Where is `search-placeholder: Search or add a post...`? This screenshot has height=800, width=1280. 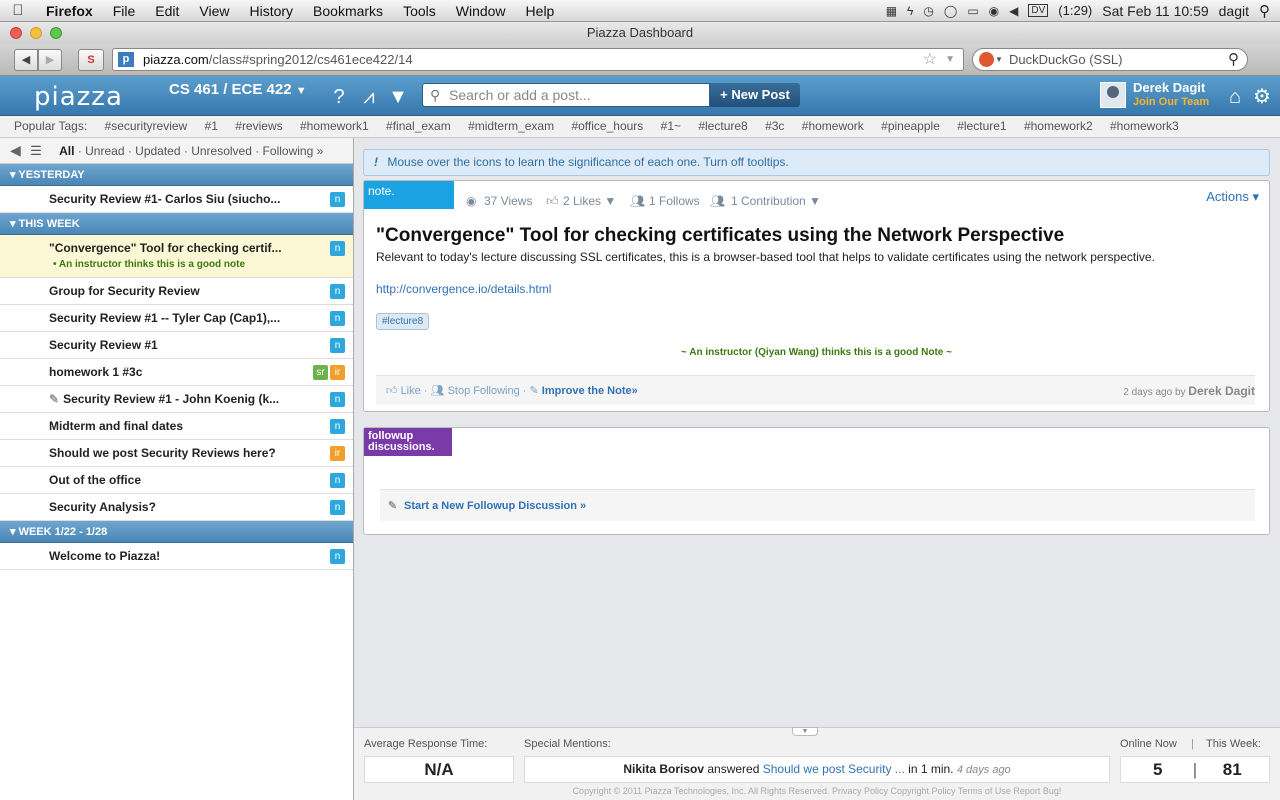 search-placeholder: Search or add a post... is located at coordinates (520, 95).